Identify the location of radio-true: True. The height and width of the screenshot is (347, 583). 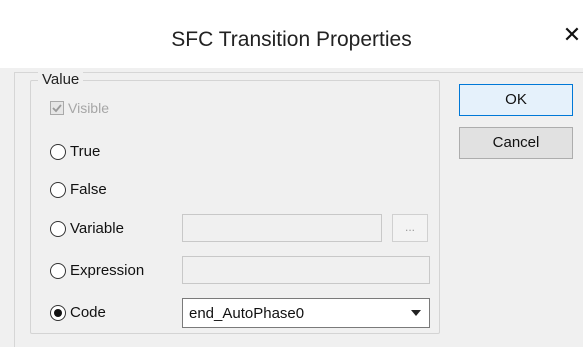
(75, 151).